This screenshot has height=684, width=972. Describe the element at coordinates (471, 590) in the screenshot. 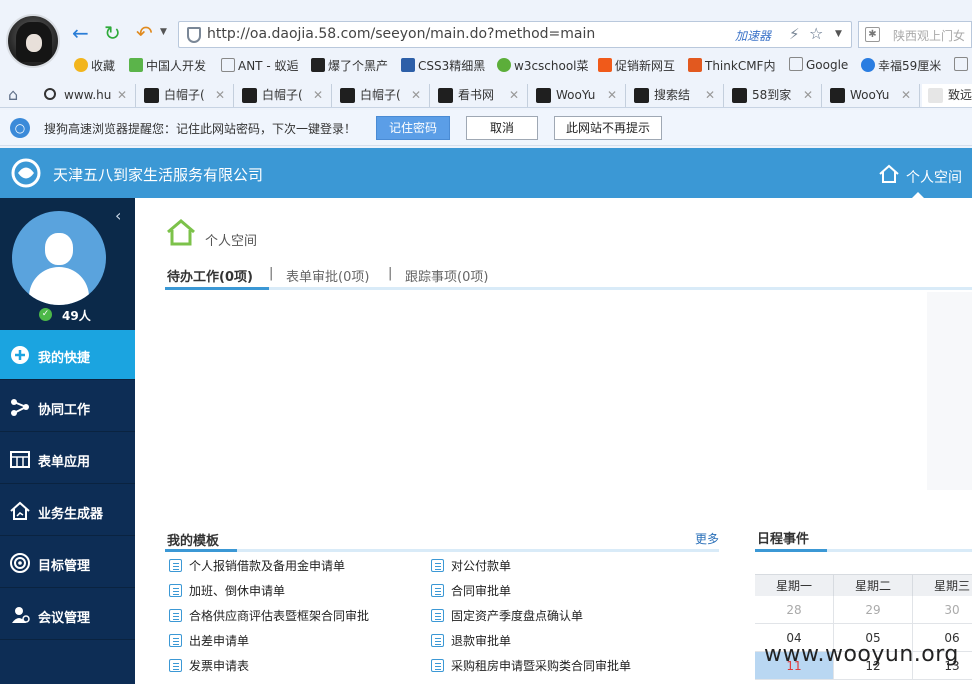

I see `template-item: 合同审批单` at that location.